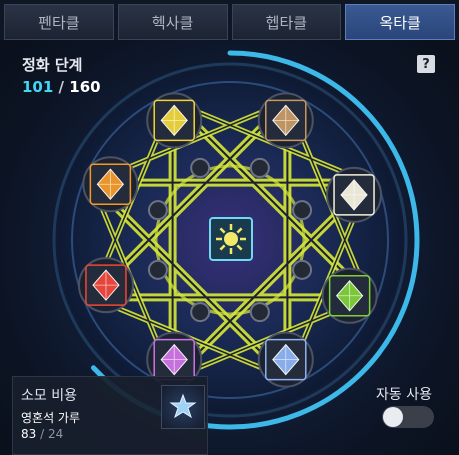  I want to click on purification-stage-value: 101 / 160, so click(61, 87).